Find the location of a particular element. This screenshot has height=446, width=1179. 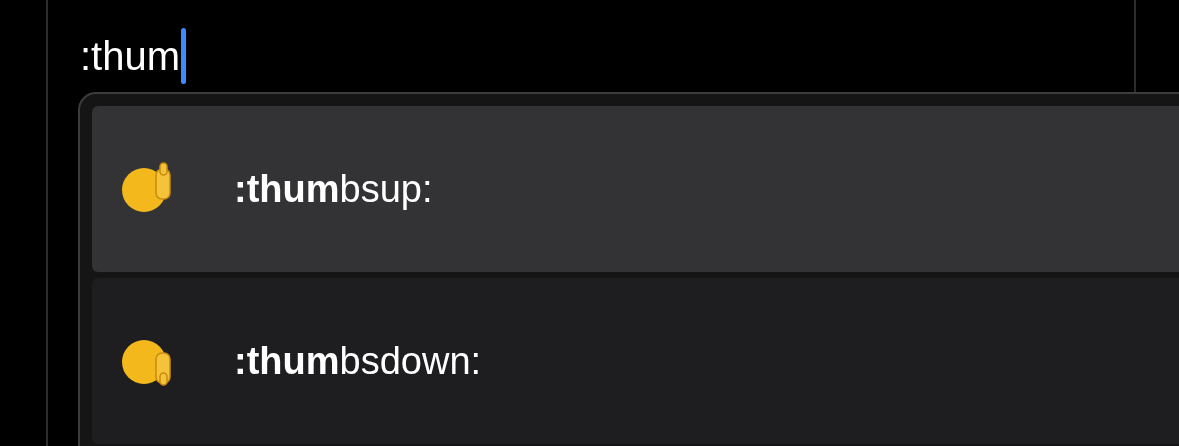

suggestion-label: :thumbsdown: is located at coordinates (358, 361).